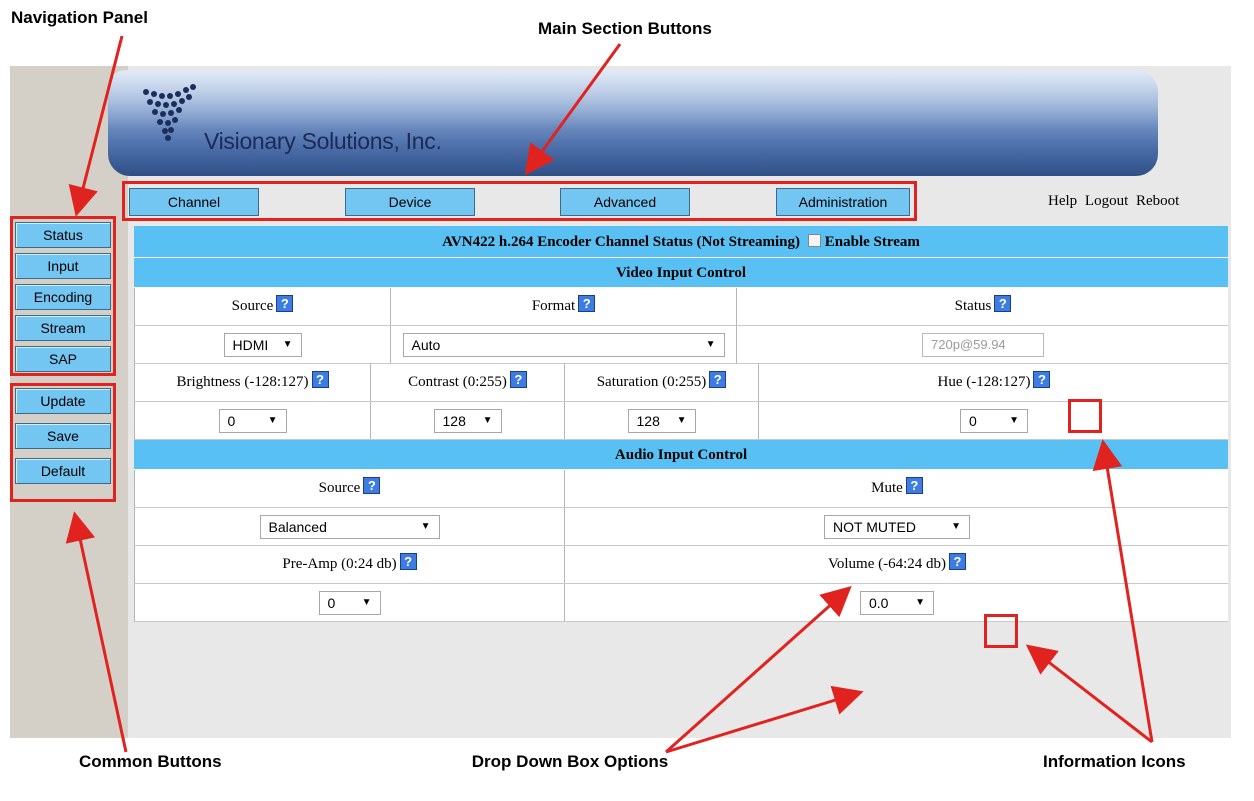  I want to click on arrow-dropdown-volume, so click(764, 719).